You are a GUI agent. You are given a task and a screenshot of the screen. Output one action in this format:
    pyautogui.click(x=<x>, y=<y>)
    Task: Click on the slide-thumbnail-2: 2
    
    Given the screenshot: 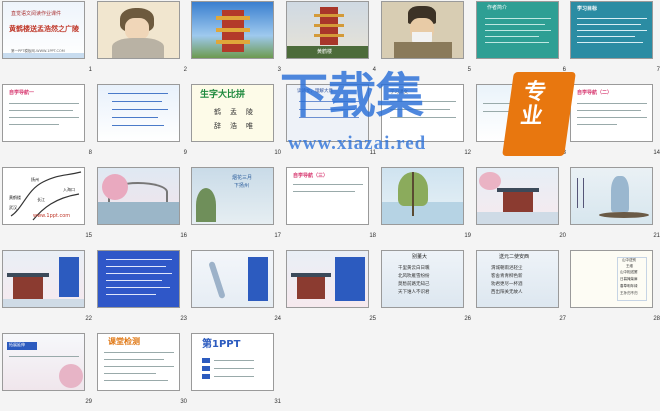 What is the action you would take?
    pyautogui.click(x=143, y=37)
    